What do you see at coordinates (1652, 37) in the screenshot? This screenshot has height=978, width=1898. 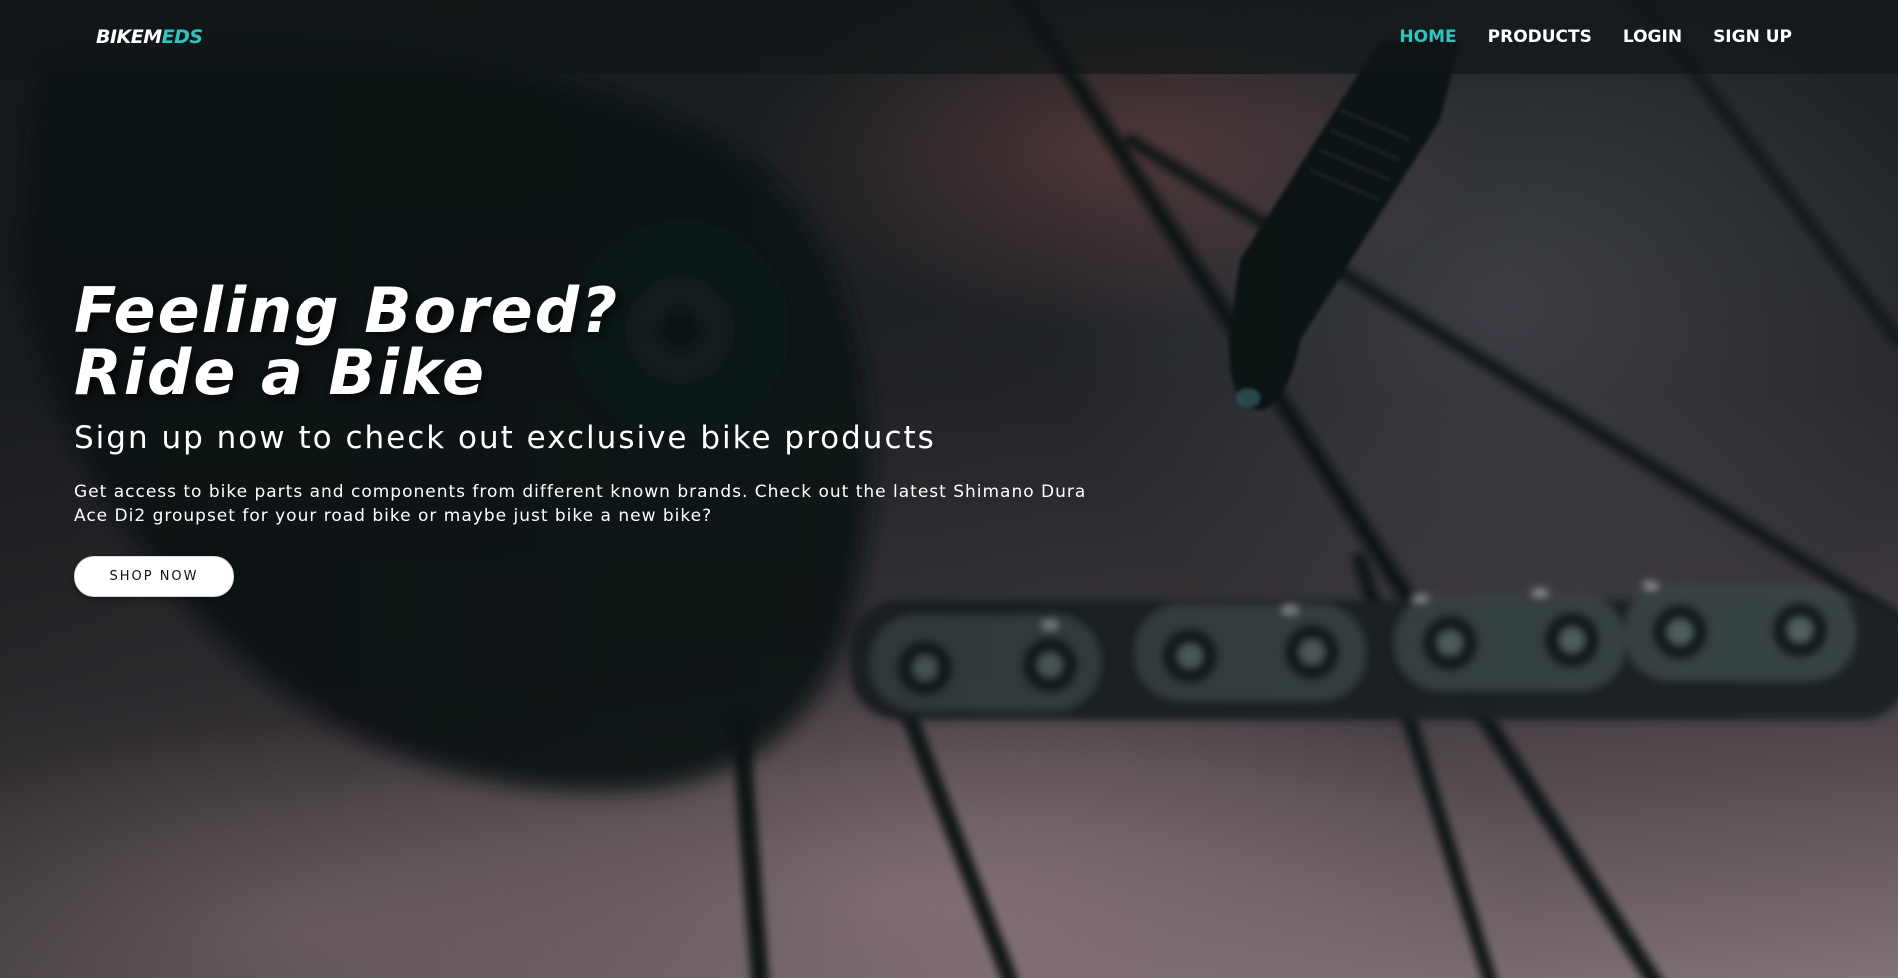 I see `nav-login-link: LOGIN` at bounding box center [1652, 37].